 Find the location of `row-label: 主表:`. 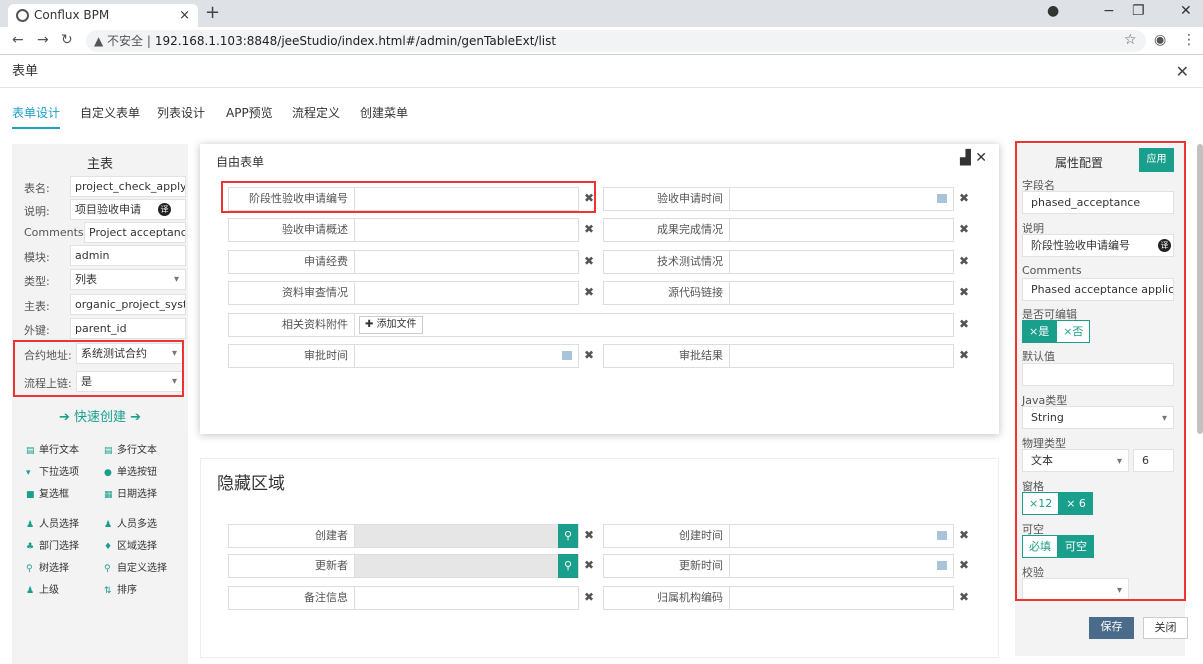

row-label: 主表: is located at coordinates (37, 306).